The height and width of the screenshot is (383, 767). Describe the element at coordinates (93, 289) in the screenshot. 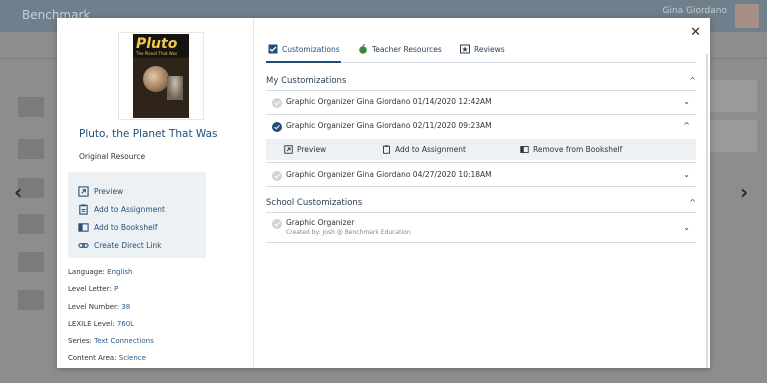

I see `meta-level-letter: Level Letter: P` at that location.